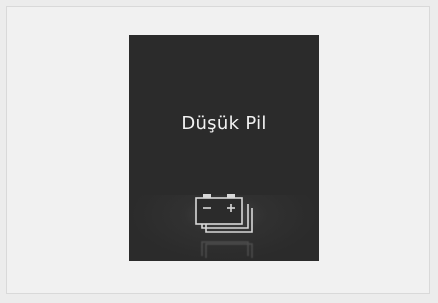 The height and width of the screenshot is (303, 438). I want to click on low-battery-icon, so click(224, 213).